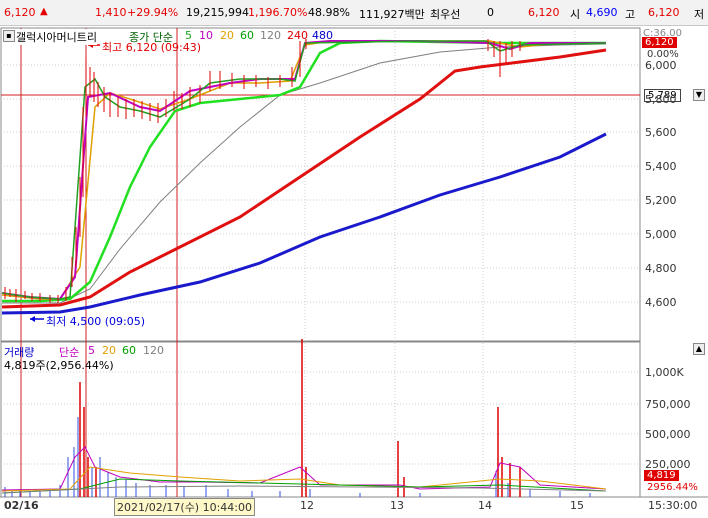 The height and width of the screenshot is (518, 708). I want to click on crosshair-time-badge: 2021/02/17(수) 10:44:00, so click(185, 507).